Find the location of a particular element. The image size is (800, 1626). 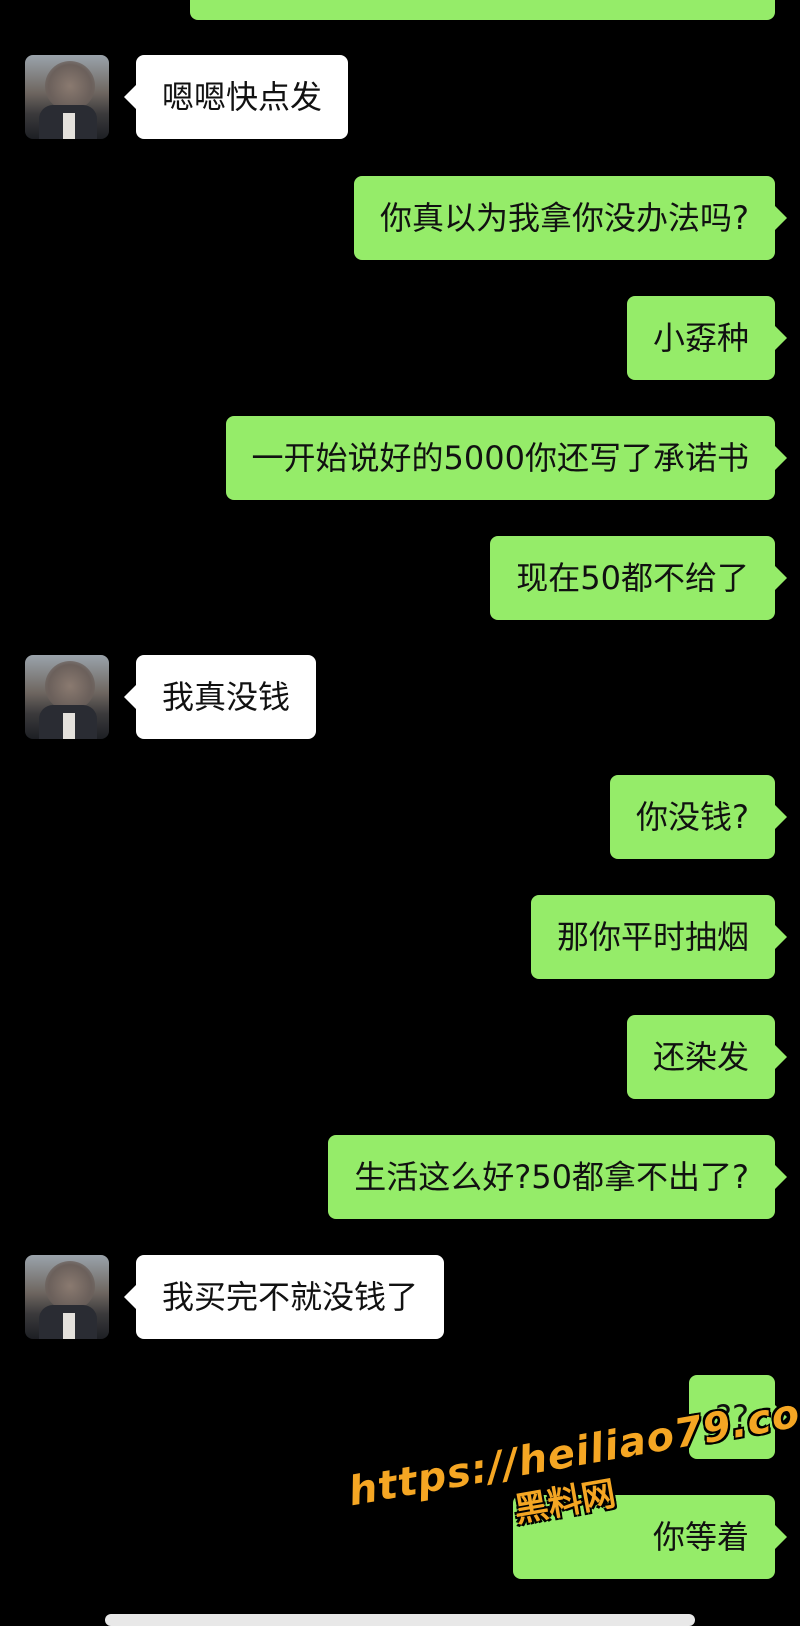

message-bubble-outgoing: 小孬种 is located at coordinates (707, 338).